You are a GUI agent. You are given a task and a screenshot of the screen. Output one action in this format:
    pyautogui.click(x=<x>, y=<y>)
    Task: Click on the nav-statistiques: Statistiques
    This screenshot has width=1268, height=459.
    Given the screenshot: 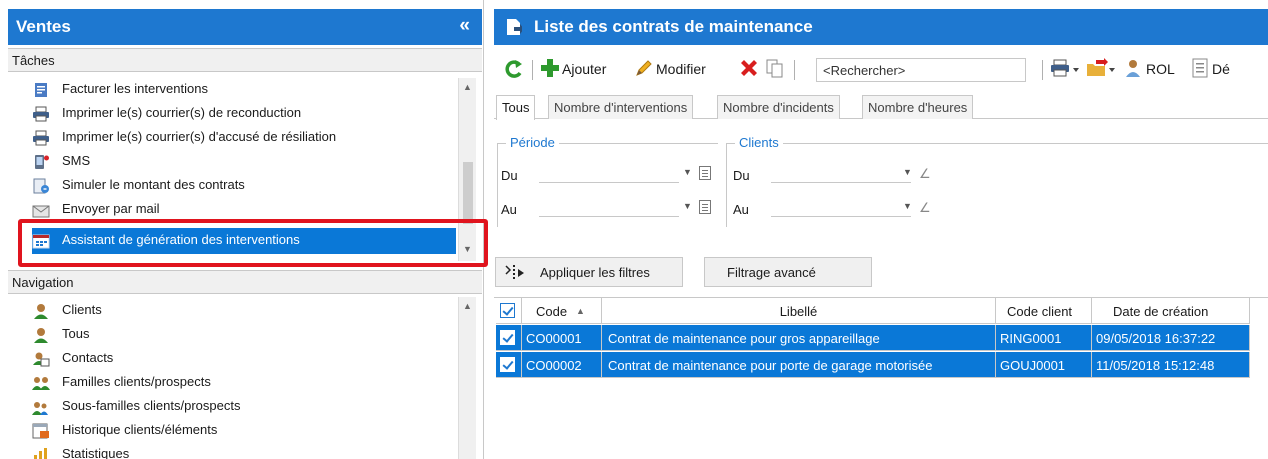 What is the action you would take?
    pyautogui.click(x=244, y=451)
    